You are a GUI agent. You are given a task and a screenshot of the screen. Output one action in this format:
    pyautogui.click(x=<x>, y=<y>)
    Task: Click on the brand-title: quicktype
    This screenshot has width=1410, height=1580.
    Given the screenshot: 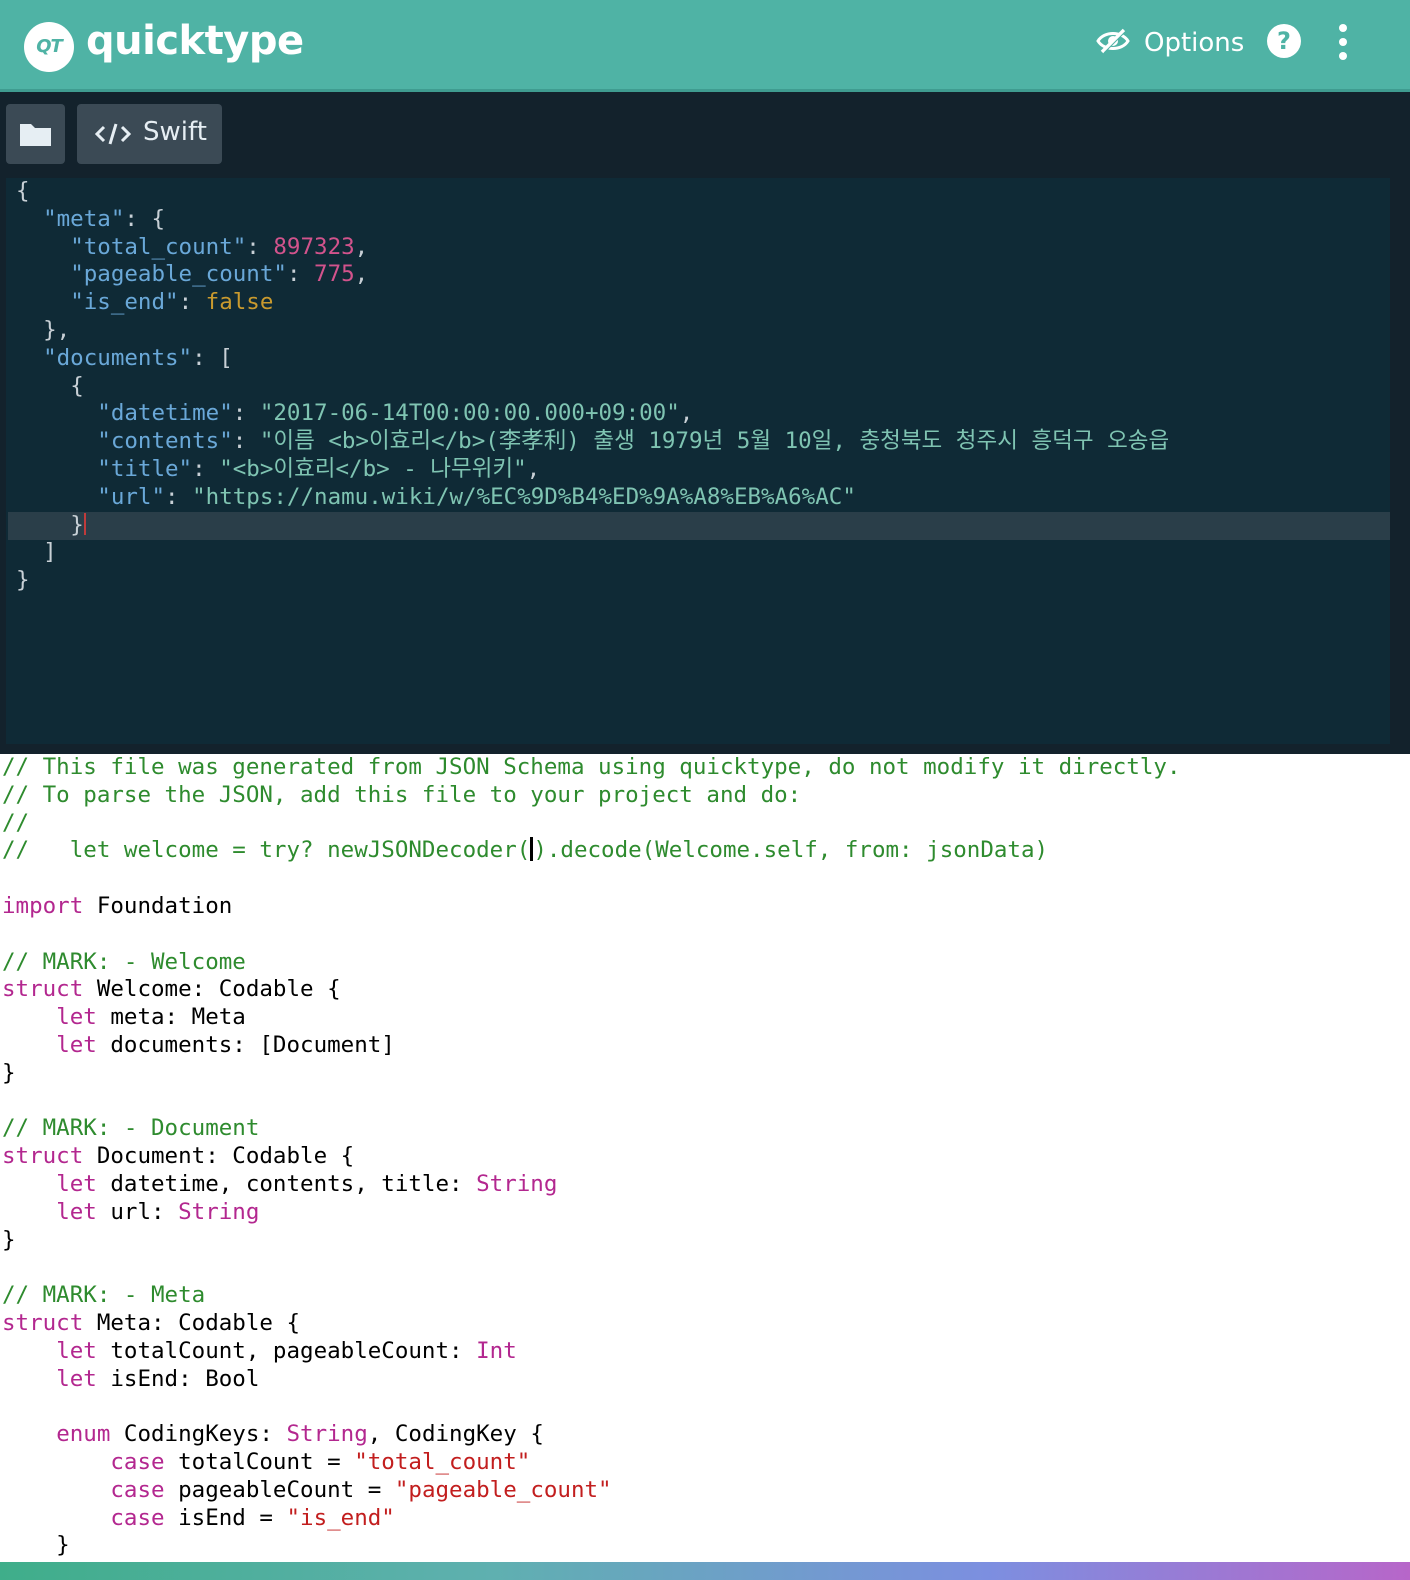 What is the action you would take?
    pyautogui.click(x=195, y=41)
    